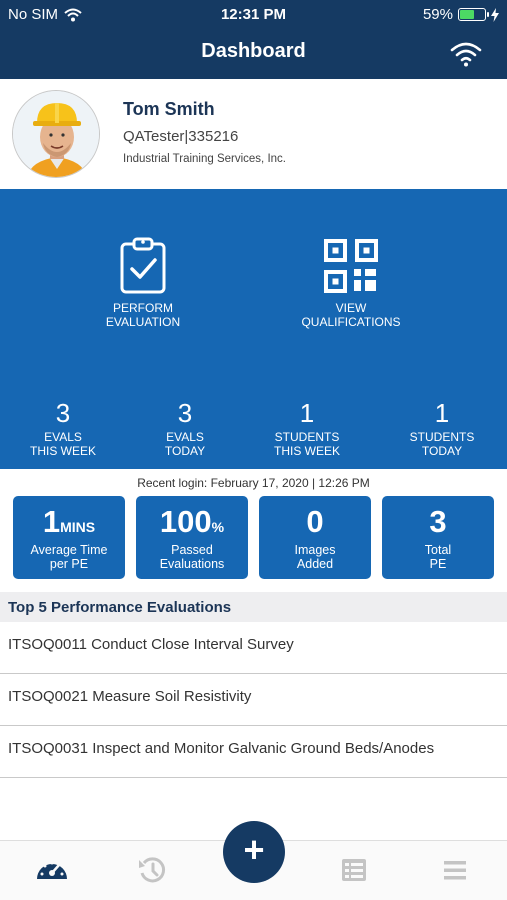 The width and height of the screenshot is (507, 900). What do you see at coordinates (354, 870) in the screenshot?
I see `list-icon` at bounding box center [354, 870].